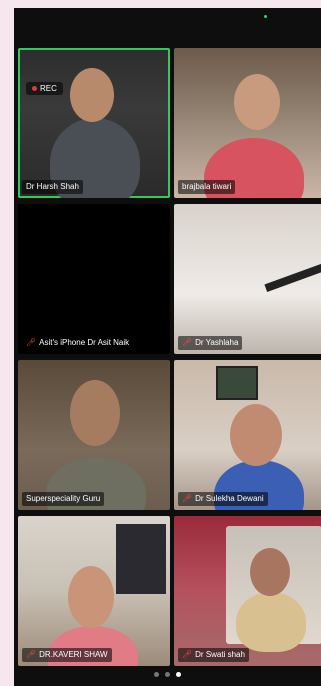 The width and height of the screenshot is (321, 686). I want to click on participant-tile: 🎤︎ Dr Swati shah, so click(247, 591).